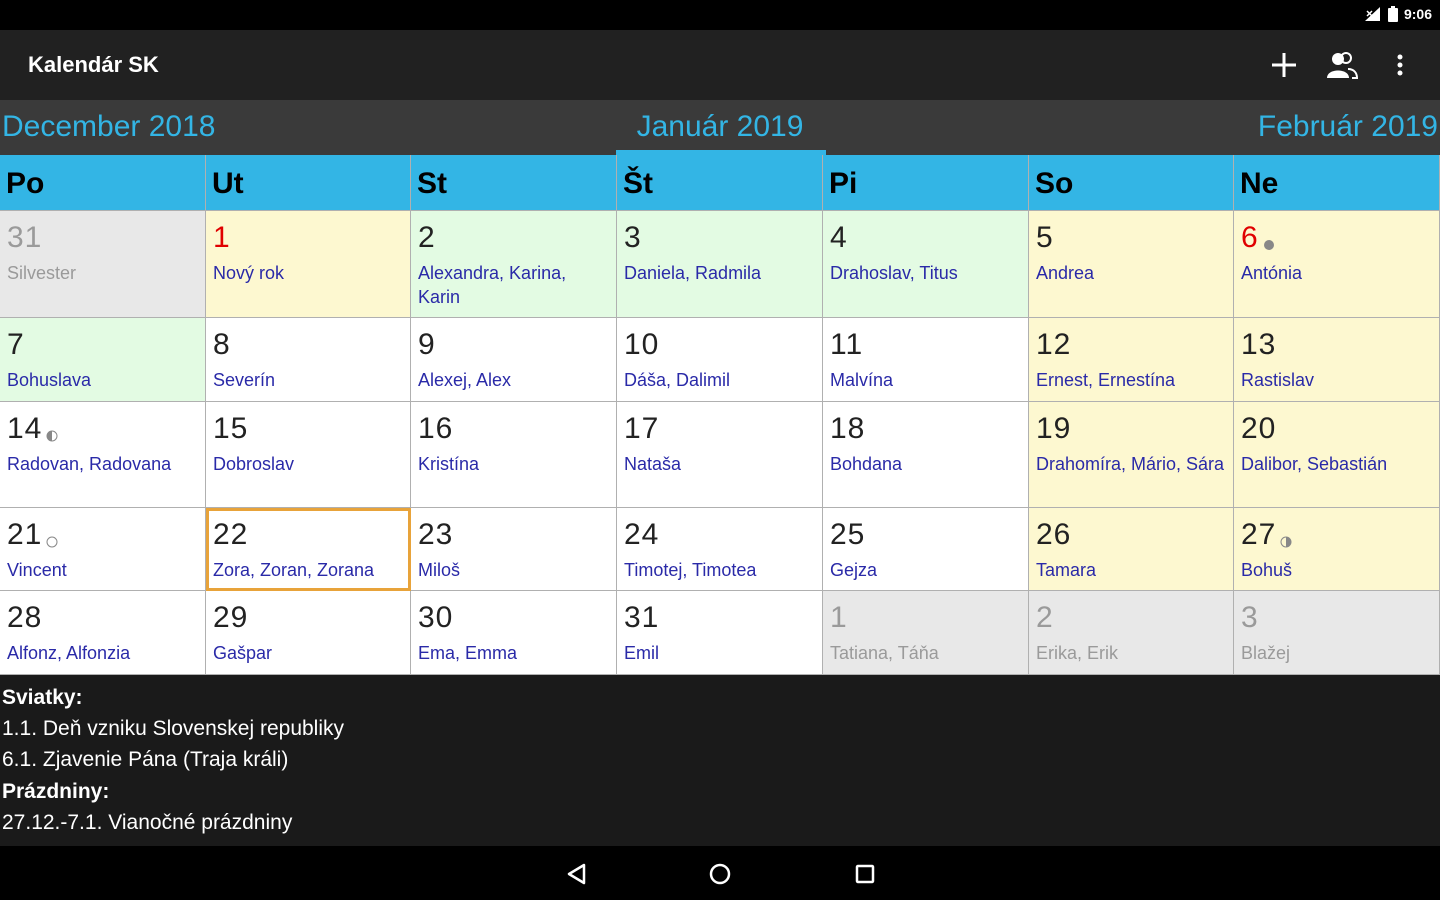 The image size is (1440, 900). Describe the element at coordinates (1400, 65) in the screenshot. I see `overflow-menu-button` at that location.